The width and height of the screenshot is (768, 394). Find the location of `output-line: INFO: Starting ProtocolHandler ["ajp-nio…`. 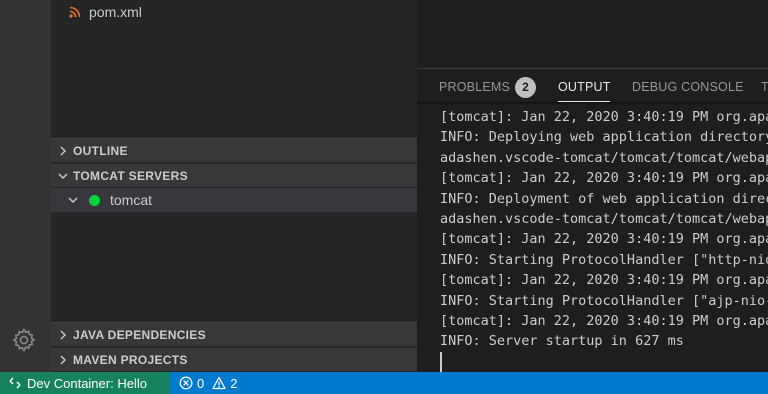

output-line: INFO: Starting ProtocolHandler ["ajp-nio… is located at coordinates (604, 300).